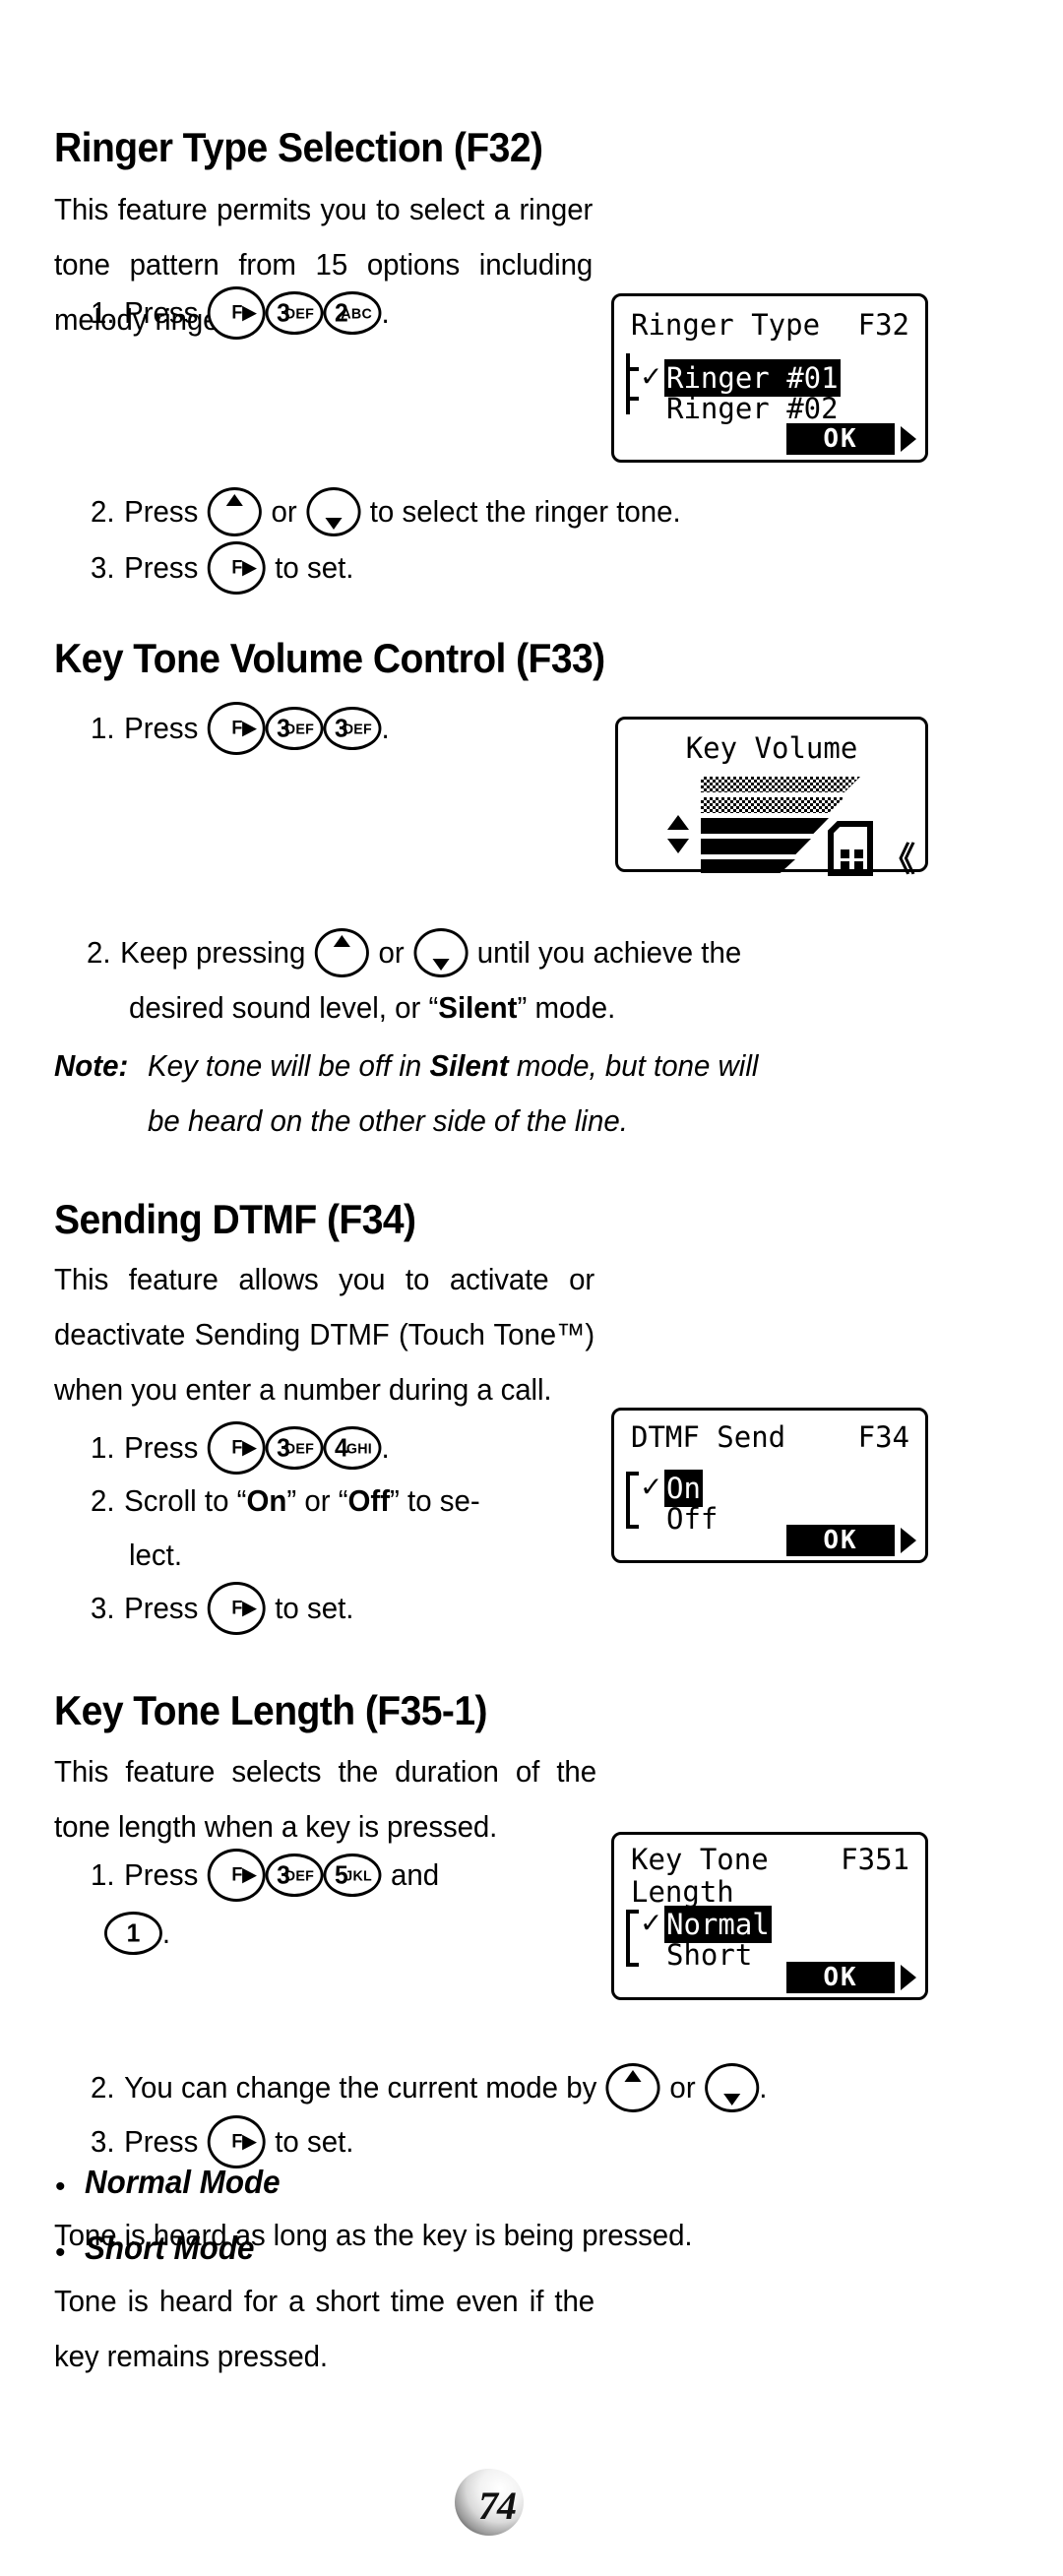  I want to click on lcd-title: Key Volume, so click(771, 748).